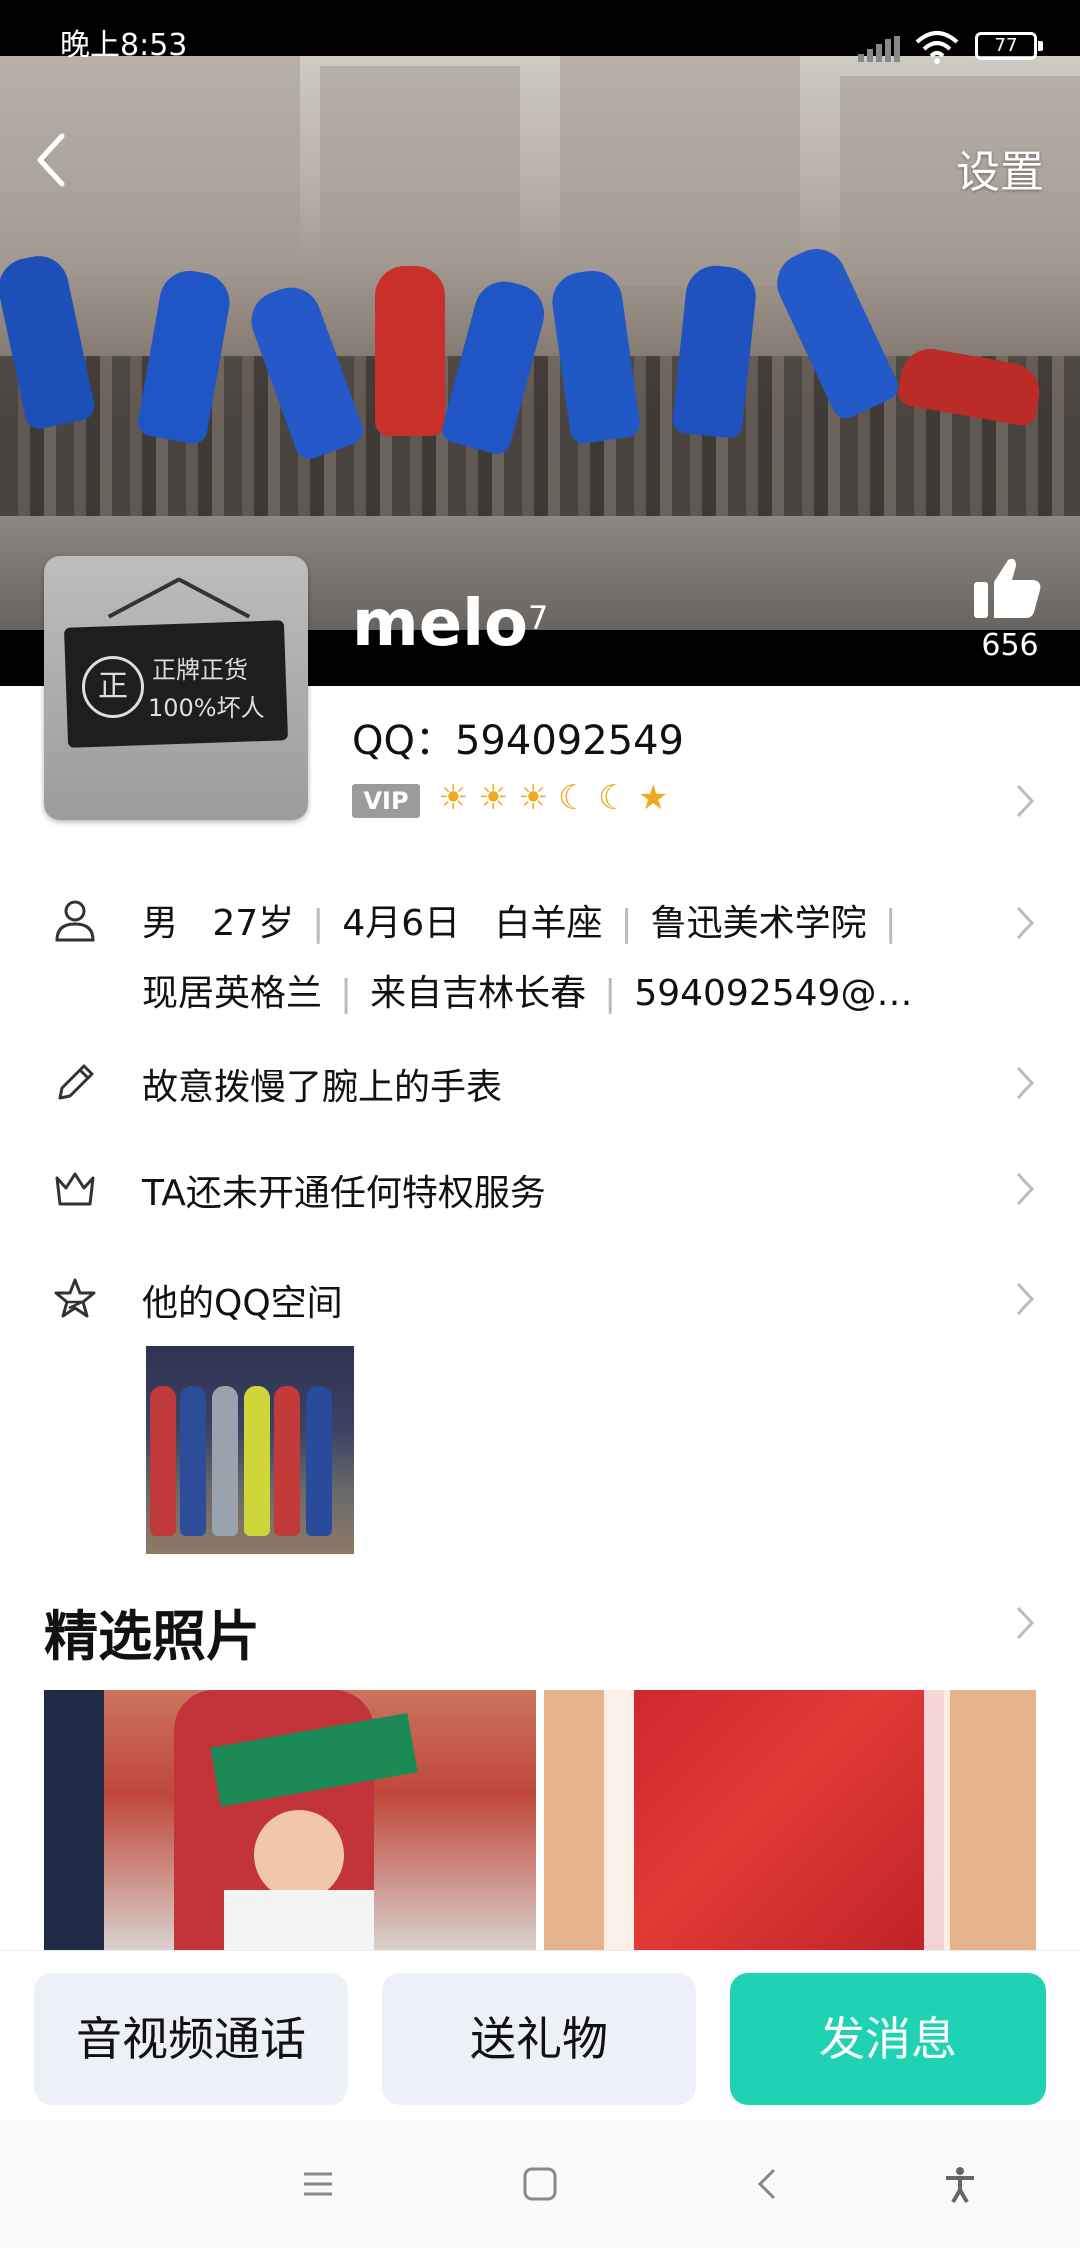  I want to click on avatar-seal-text: 正, so click(113, 687).